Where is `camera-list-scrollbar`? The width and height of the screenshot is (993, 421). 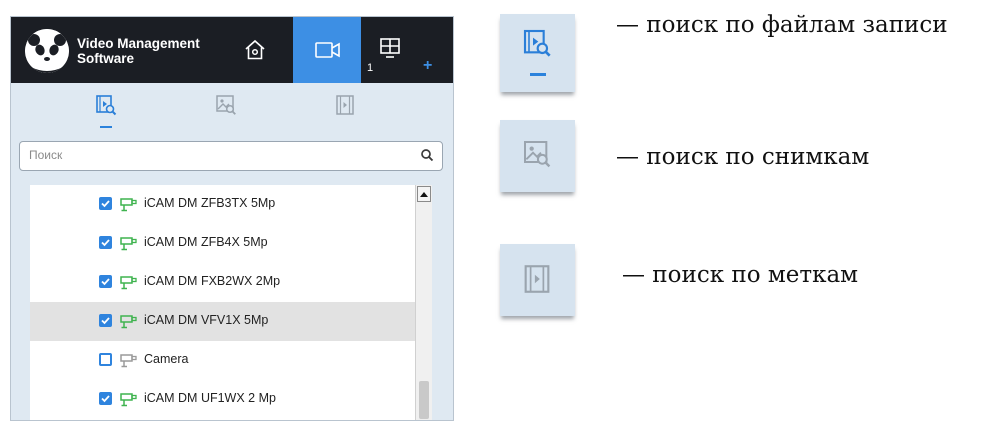 camera-list-scrollbar is located at coordinates (423, 302).